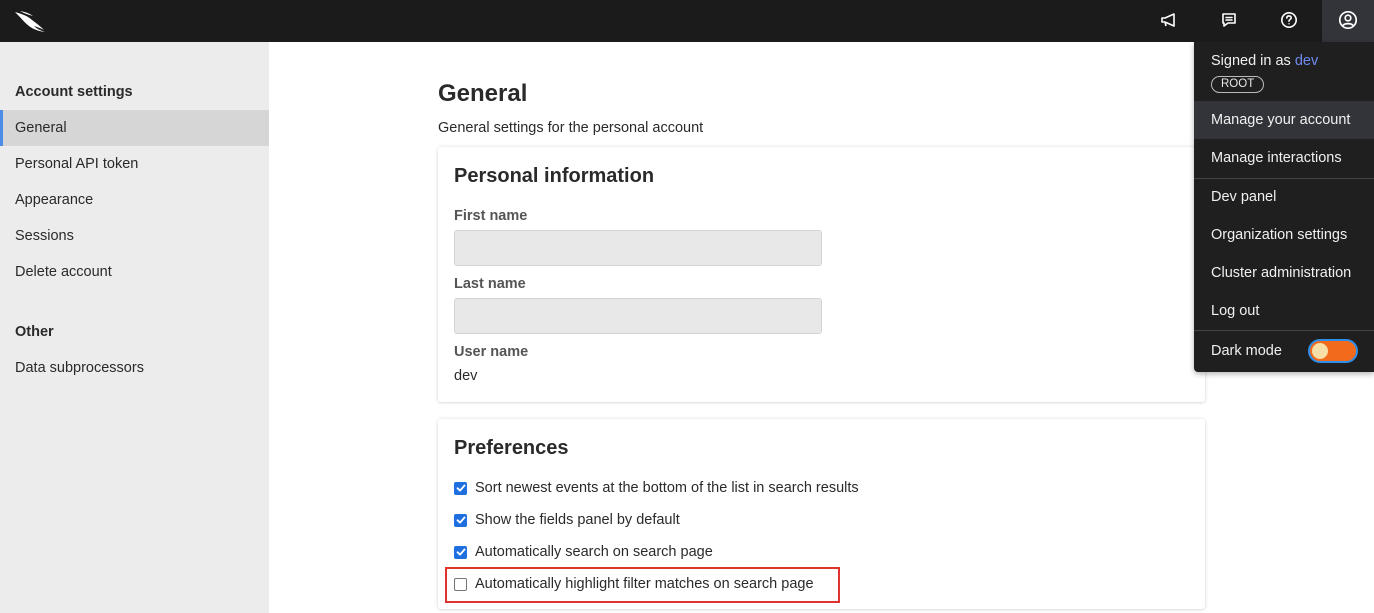 The width and height of the screenshot is (1374, 613). Describe the element at coordinates (74, 92) in the screenshot. I see `sidebar-heading-account-settings: Account settings` at that location.